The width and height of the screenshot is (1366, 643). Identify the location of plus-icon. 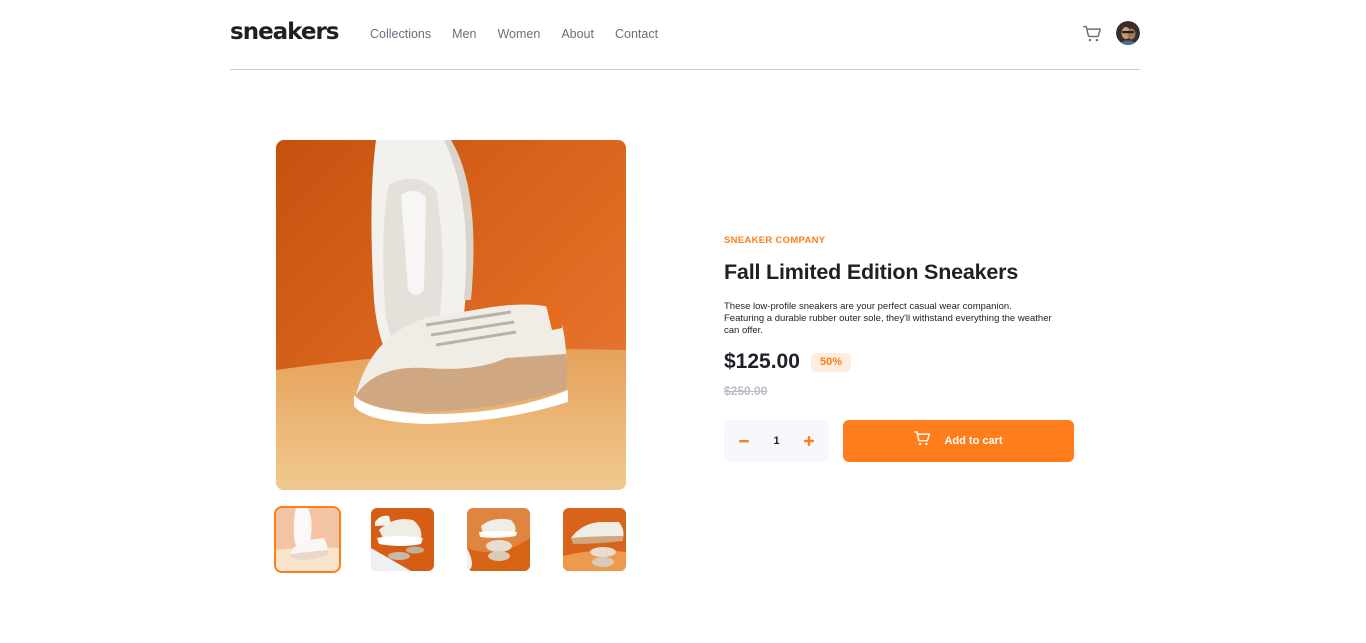
(809, 441).